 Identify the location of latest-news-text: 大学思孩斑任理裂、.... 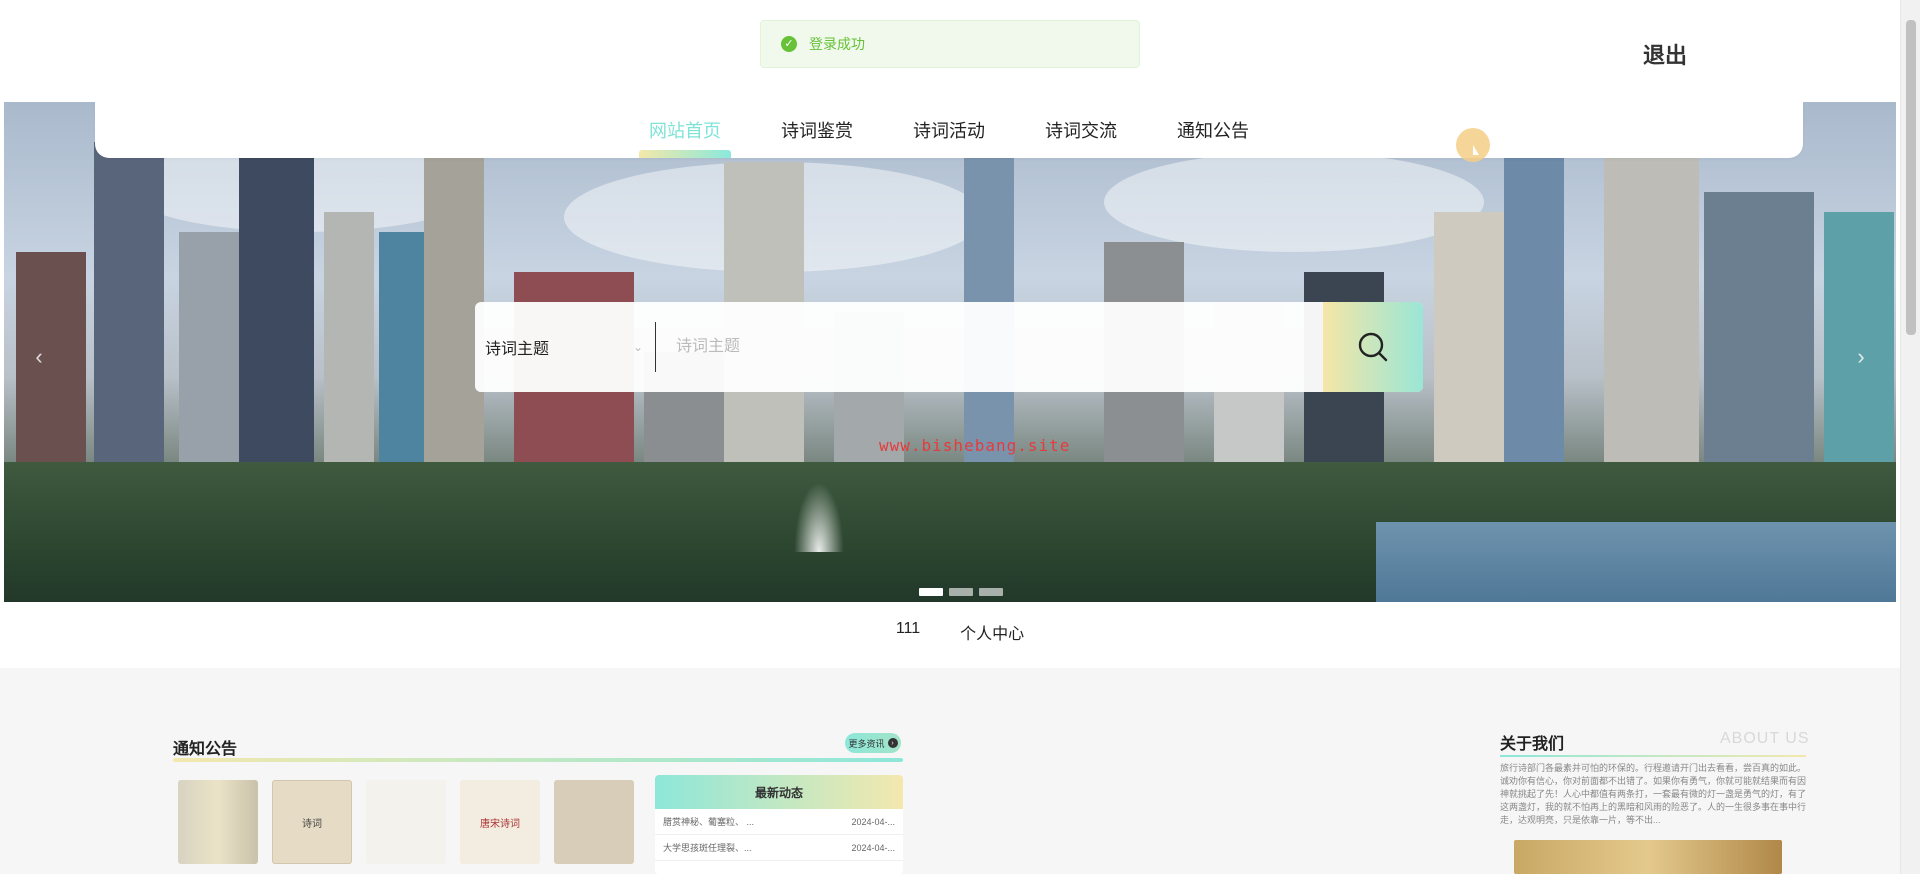
(707, 848).